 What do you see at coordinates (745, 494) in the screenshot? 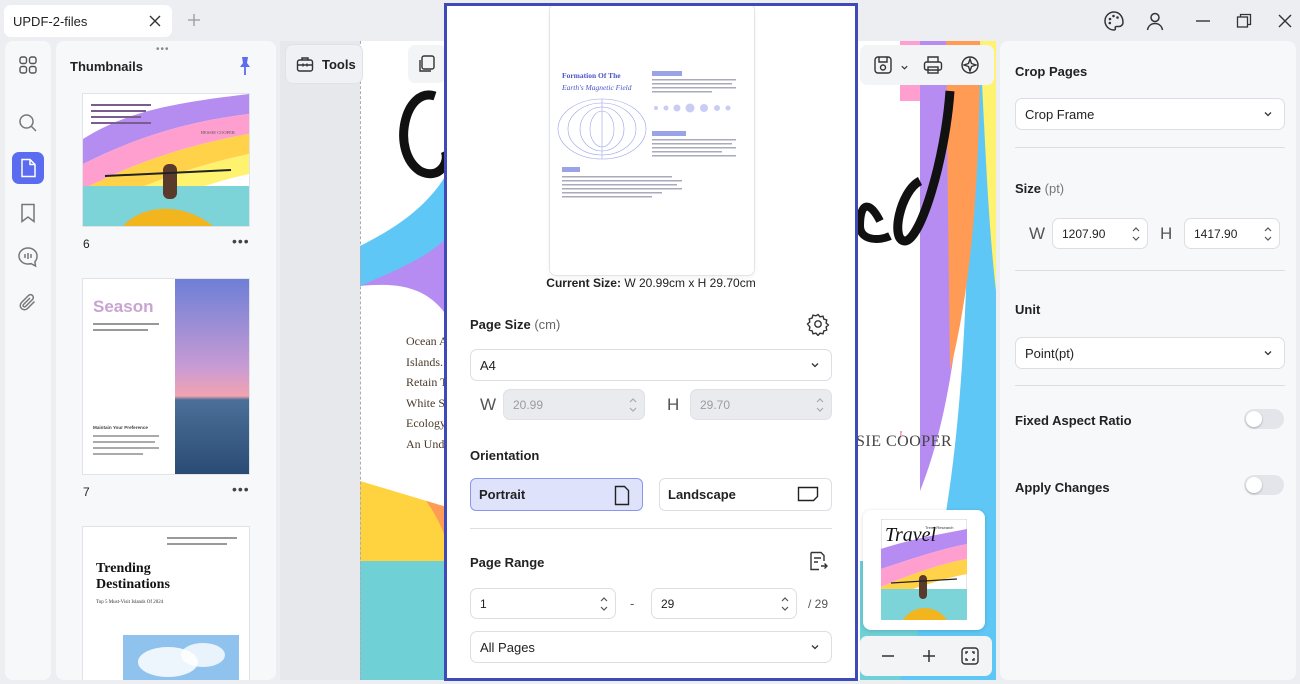
I see `landscape-option: Landscape` at bounding box center [745, 494].